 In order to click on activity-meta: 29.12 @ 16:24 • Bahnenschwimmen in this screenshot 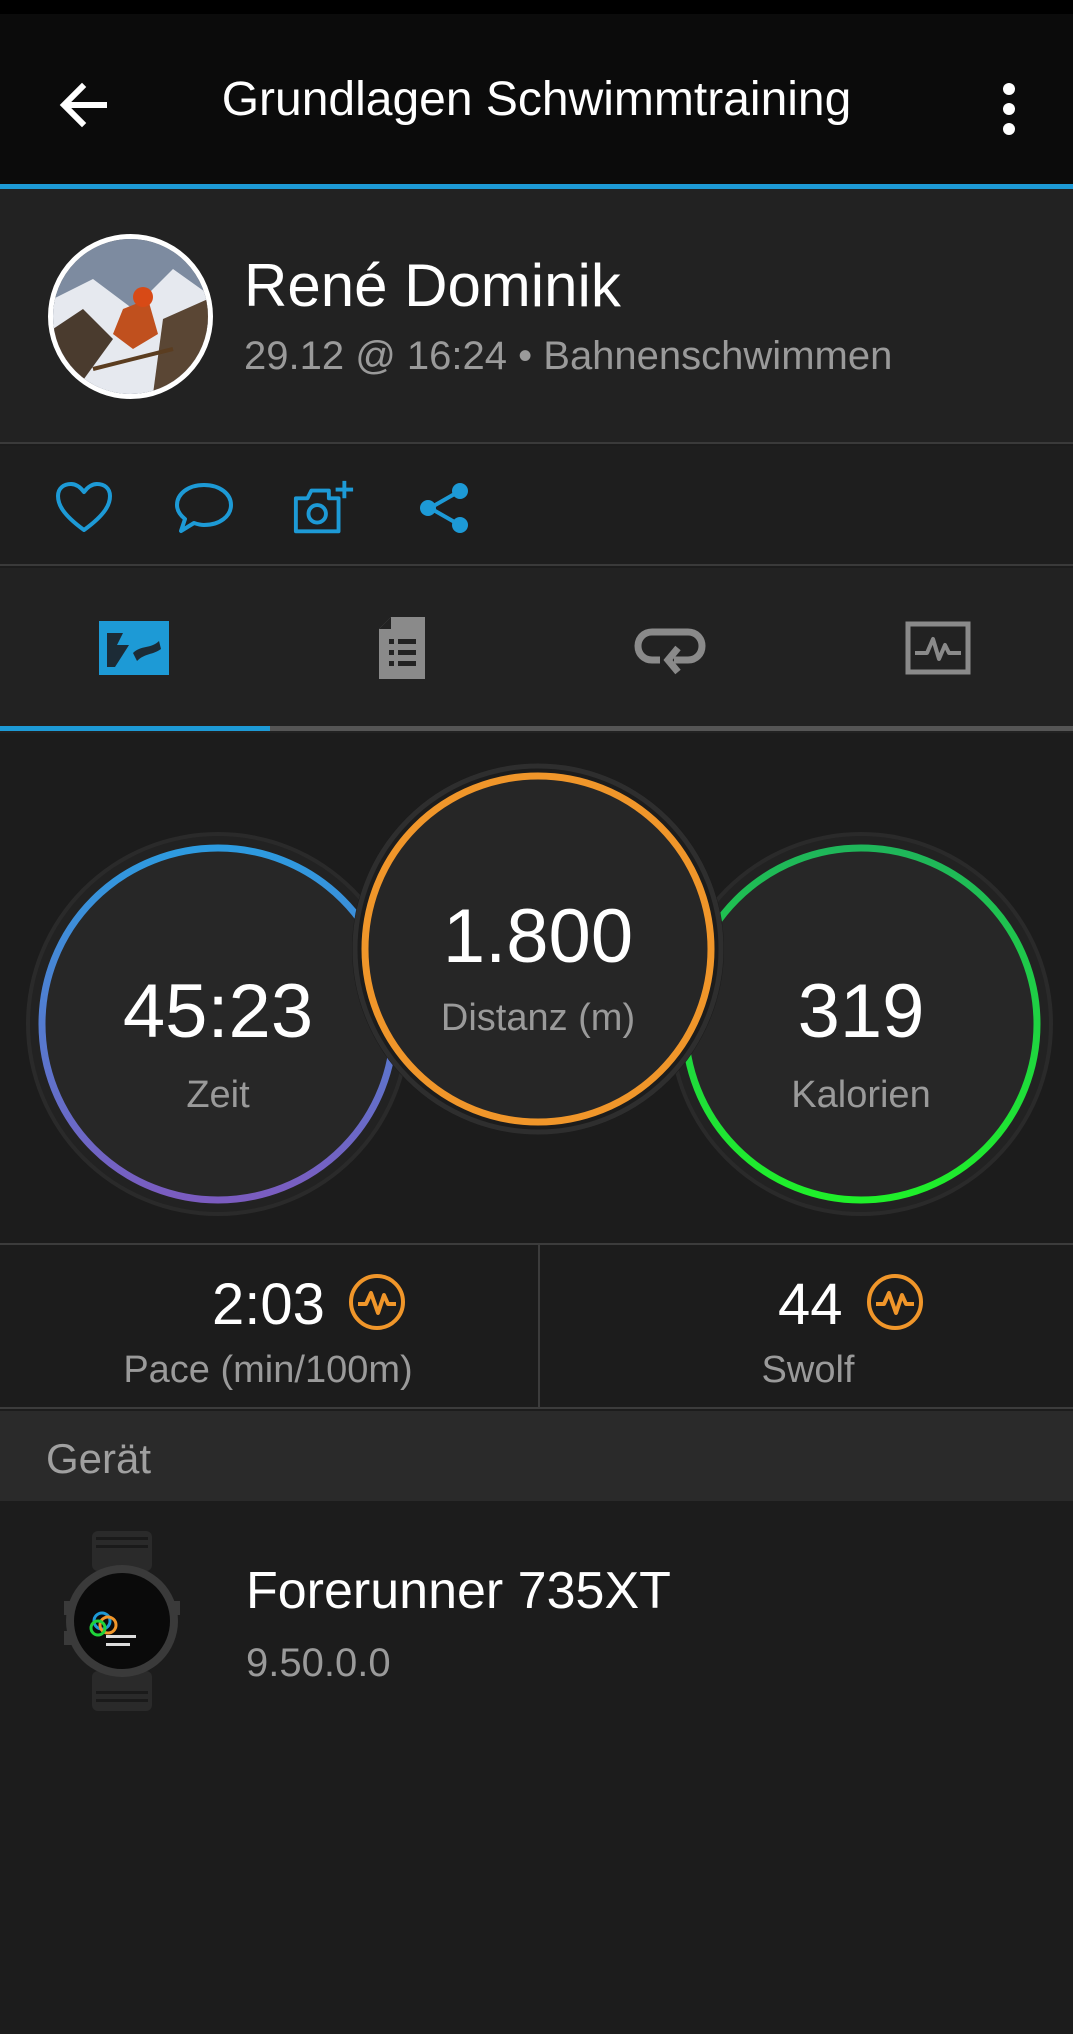, I will do `click(568, 356)`.